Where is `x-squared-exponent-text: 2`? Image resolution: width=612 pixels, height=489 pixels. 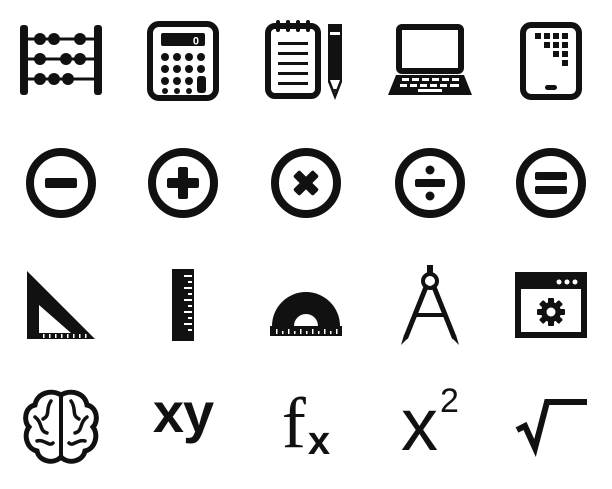
x-squared-exponent-text: 2 is located at coordinates (449, 401).